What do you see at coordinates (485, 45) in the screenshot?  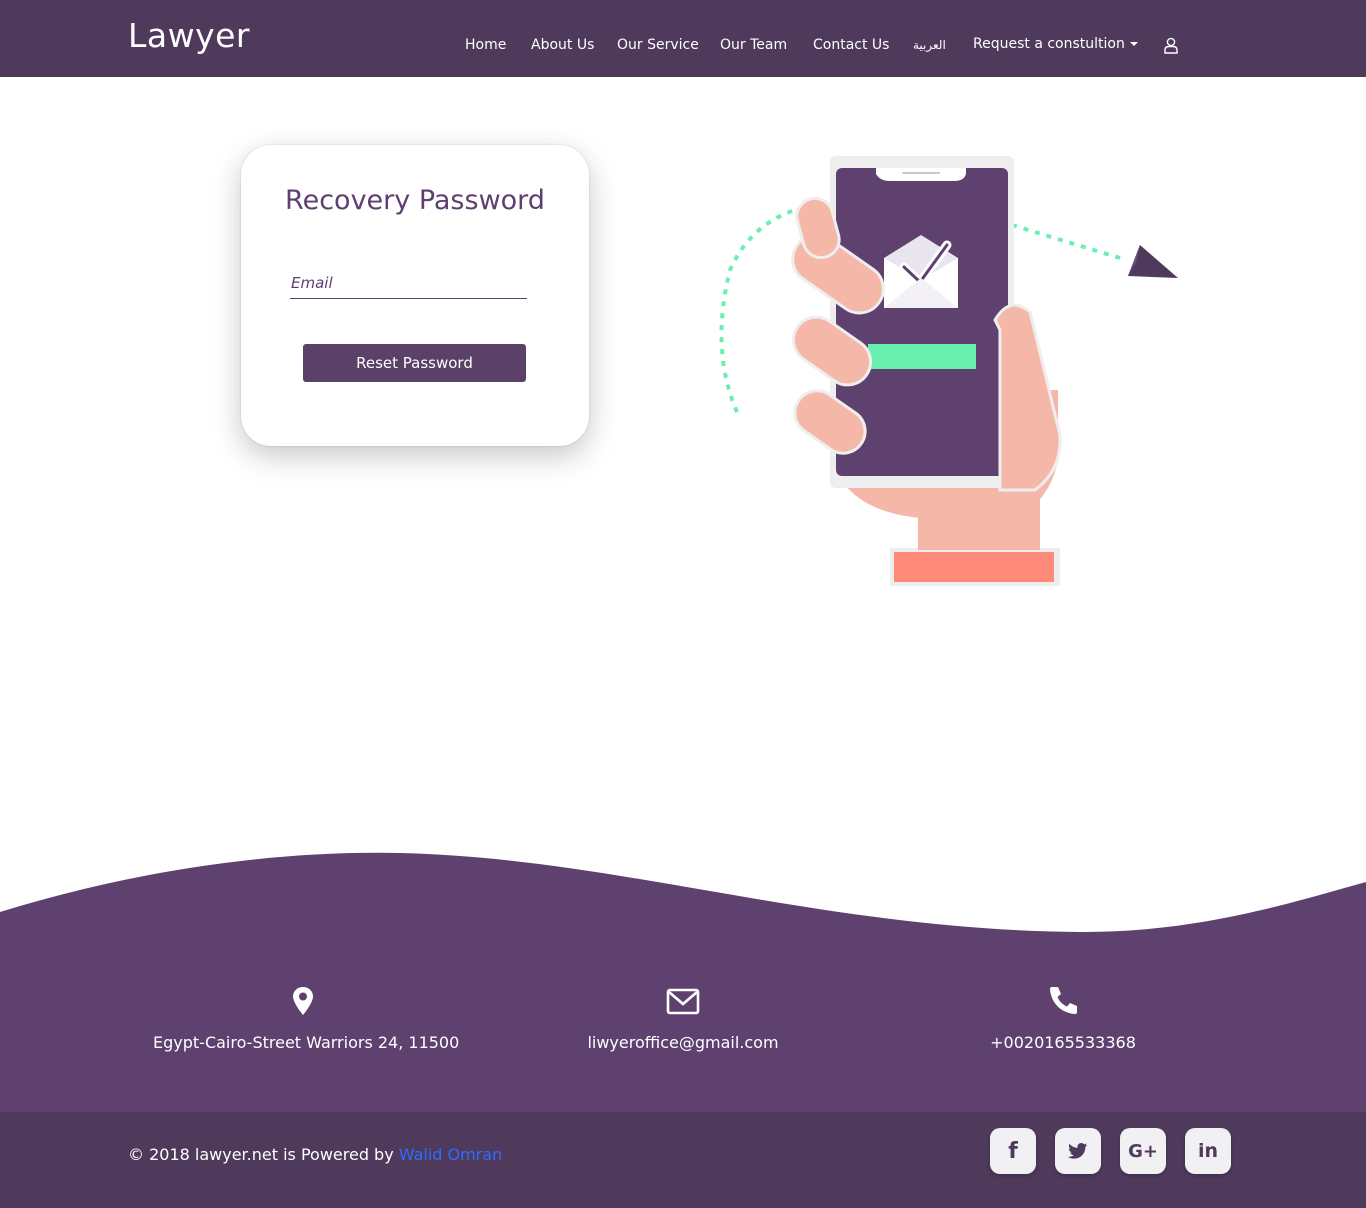 I see `nav-home: Home` at bounding box center [485, 45].